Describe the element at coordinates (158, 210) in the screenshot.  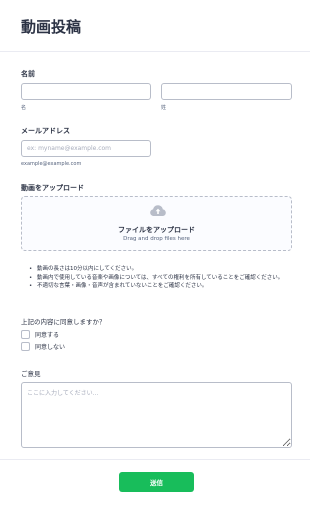
I see `cloud-upload-icon` at that location.